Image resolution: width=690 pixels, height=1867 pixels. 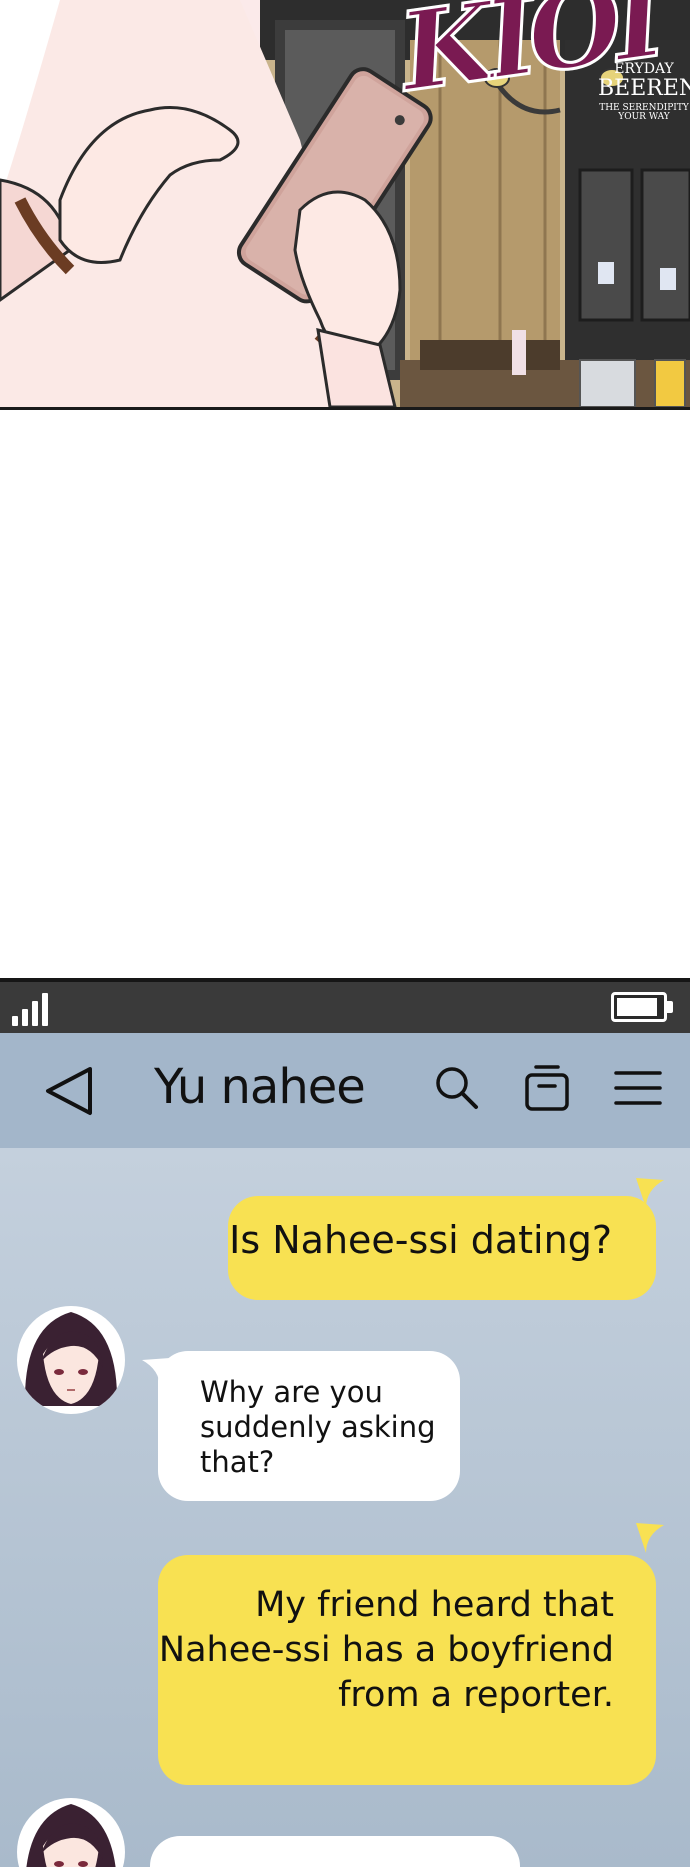 I want to click on back-arrow-icon, so click(x=68, y=1091).